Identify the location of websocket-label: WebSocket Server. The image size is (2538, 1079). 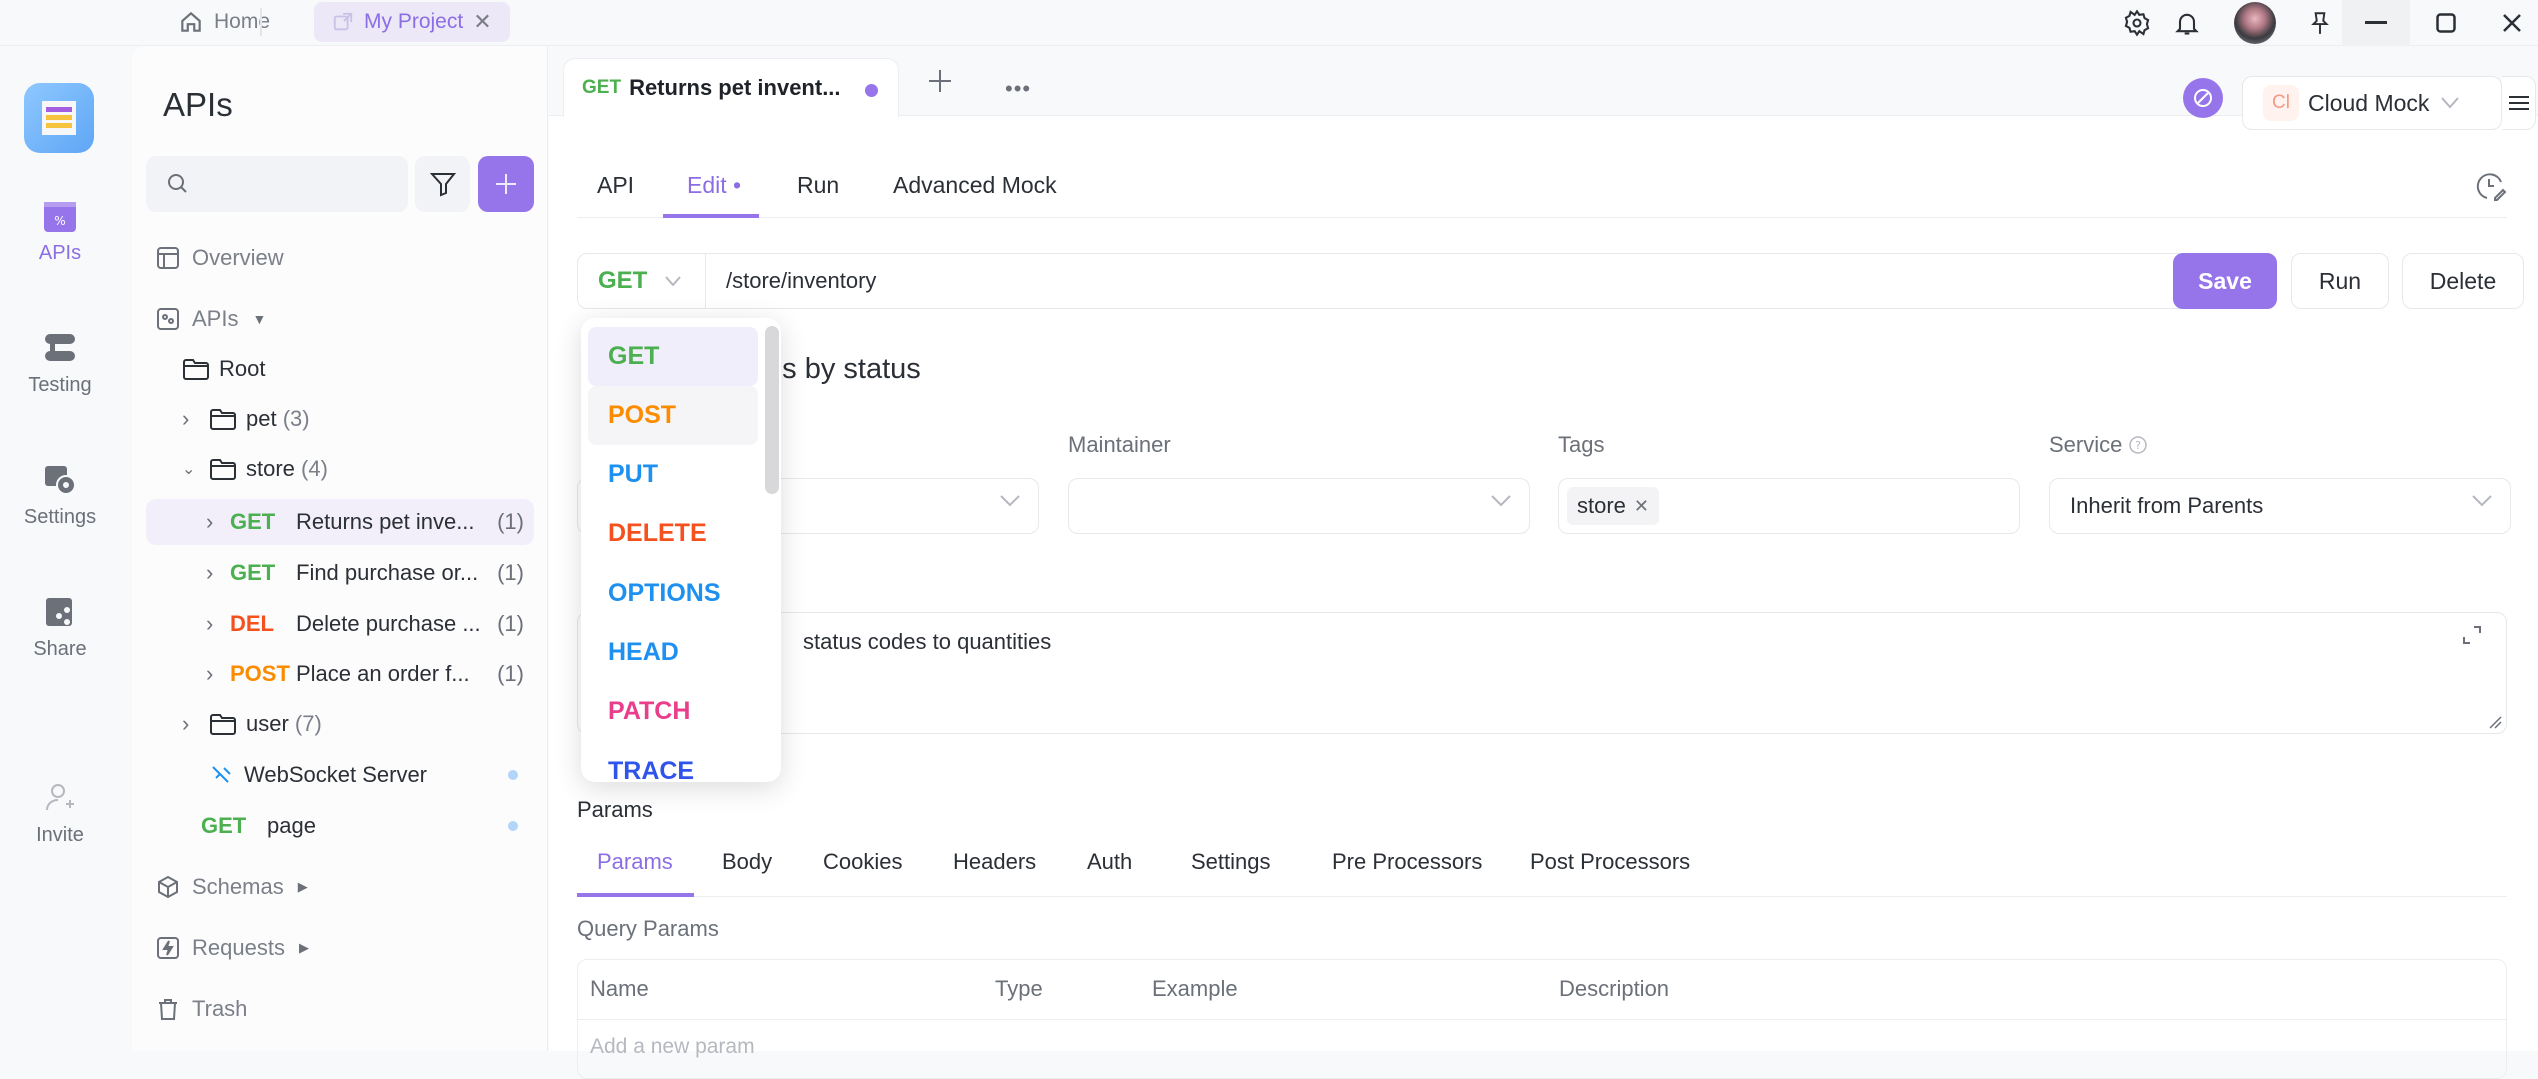
(336, 774).